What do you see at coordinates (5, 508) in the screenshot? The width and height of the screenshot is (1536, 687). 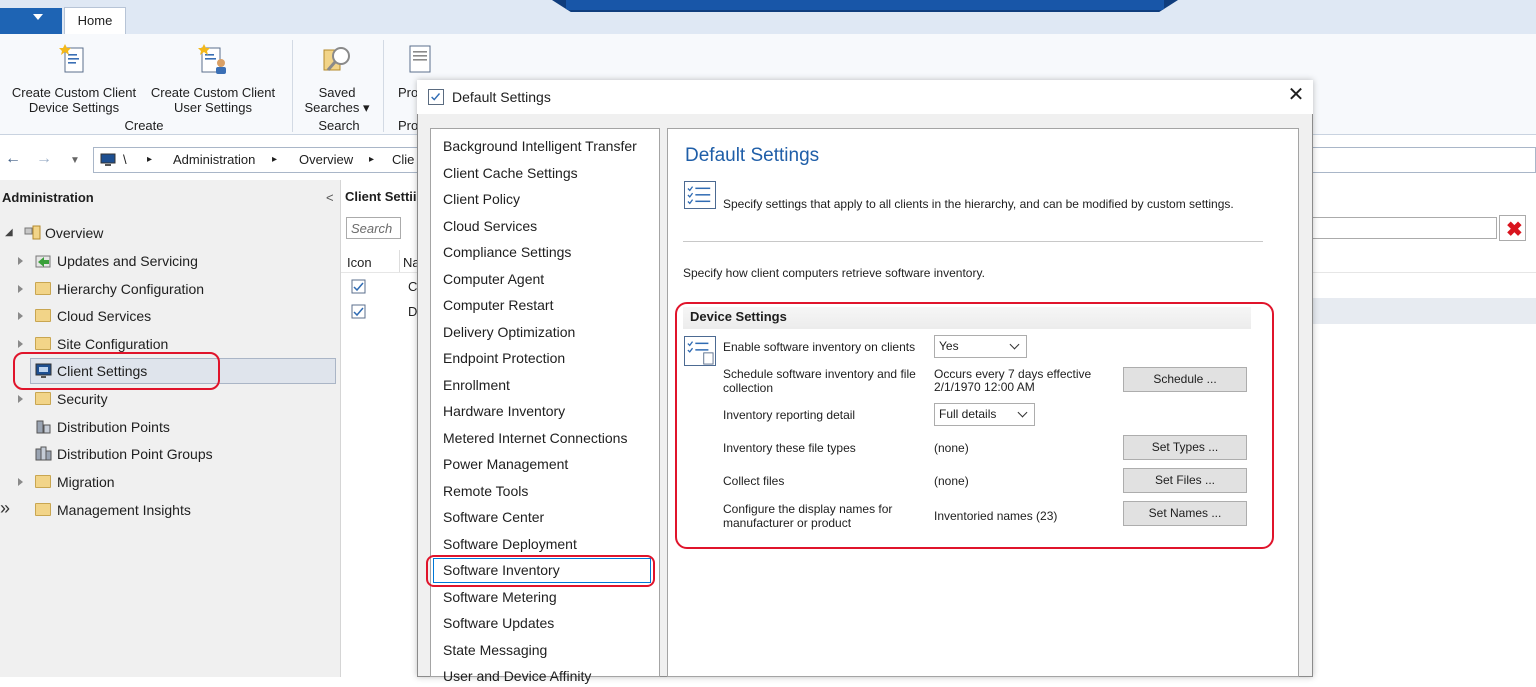 I see `expand-pane-icon: »` at bounding box center [5, 508].